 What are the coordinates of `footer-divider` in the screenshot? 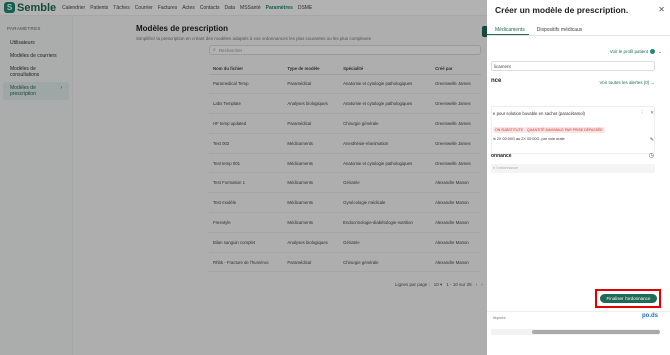 It's located at (578, 311).